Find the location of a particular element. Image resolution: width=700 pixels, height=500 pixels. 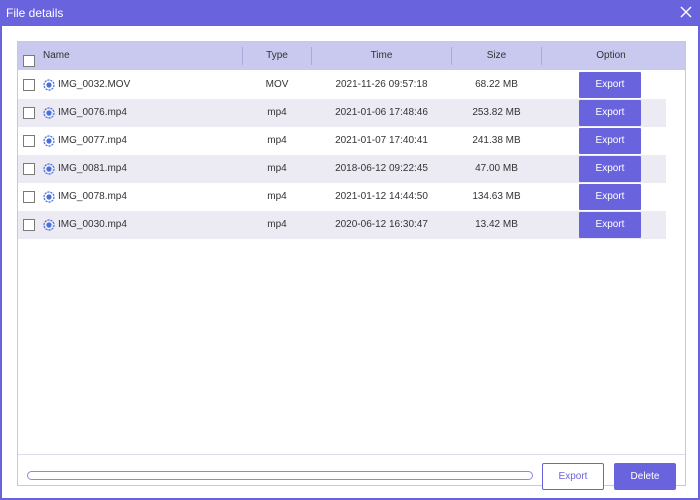

file-time: 2021-01-07 17:40:41 is located at coordinates (381, 140).